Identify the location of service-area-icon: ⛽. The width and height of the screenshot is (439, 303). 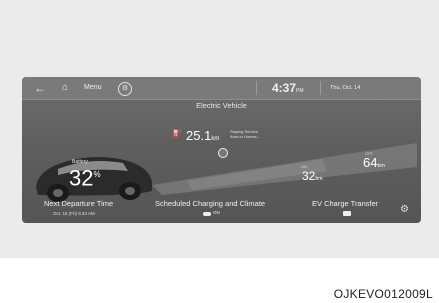
(177, 133).